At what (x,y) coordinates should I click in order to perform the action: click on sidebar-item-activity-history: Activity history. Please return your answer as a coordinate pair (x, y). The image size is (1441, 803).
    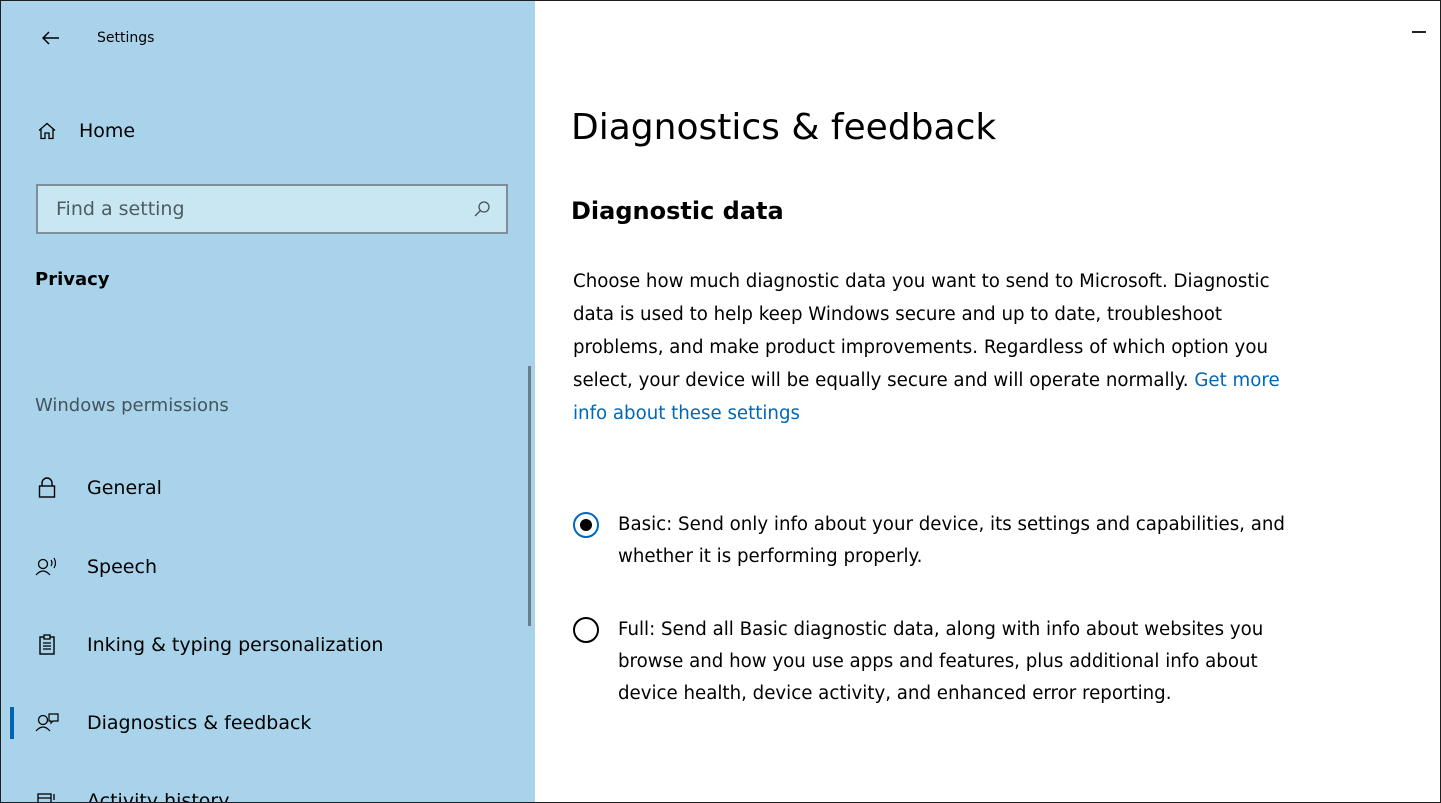
    Looking at the image, I should click on (268, 788).